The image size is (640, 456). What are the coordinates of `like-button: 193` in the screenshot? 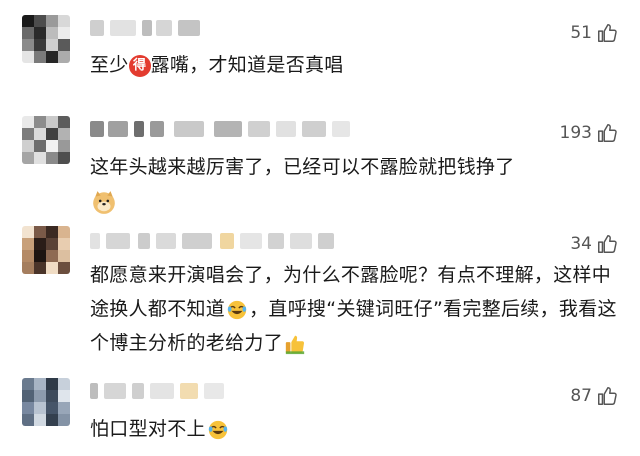 It's located at (589, 133).